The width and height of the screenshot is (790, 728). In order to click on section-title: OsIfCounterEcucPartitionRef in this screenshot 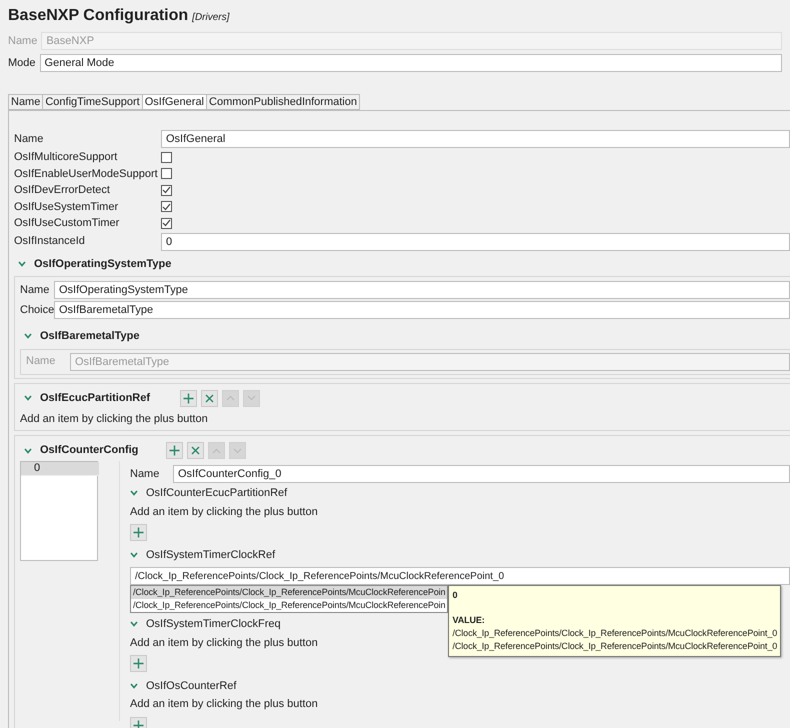, I will do `click(217, 493)`.